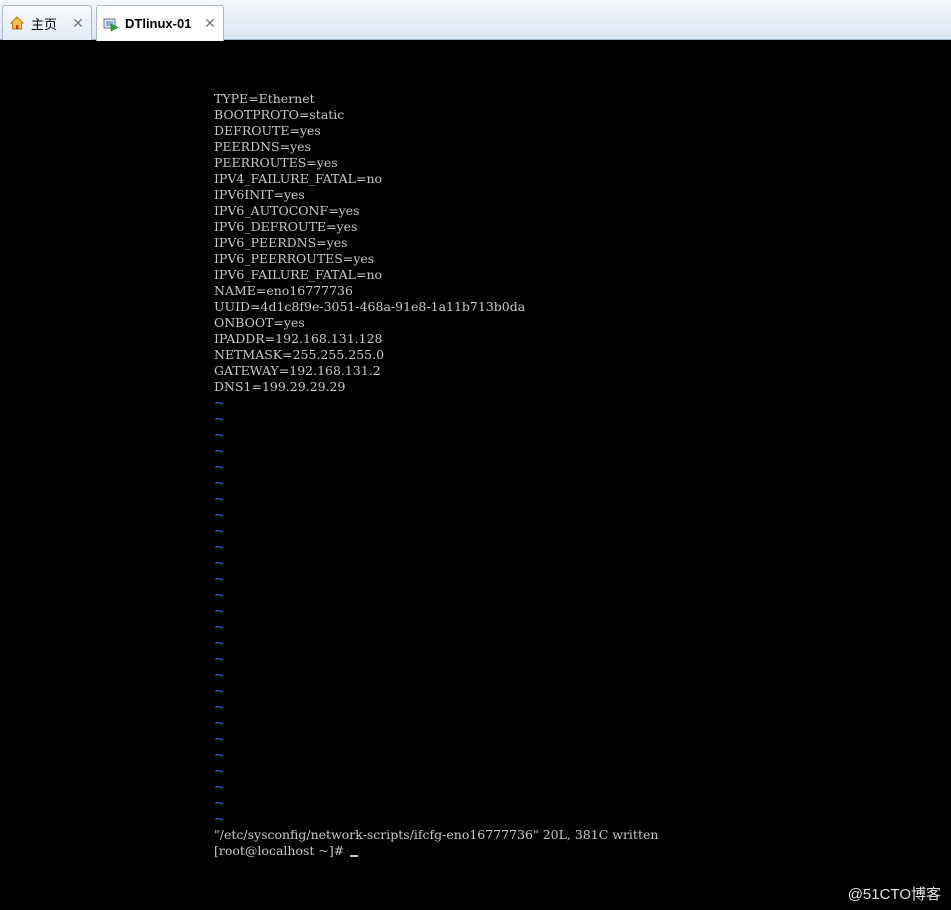 The height and width of the screenshot is (910, 951). I want to click on config-line: IPADDR=192.168.131.128, so click(298, 338).